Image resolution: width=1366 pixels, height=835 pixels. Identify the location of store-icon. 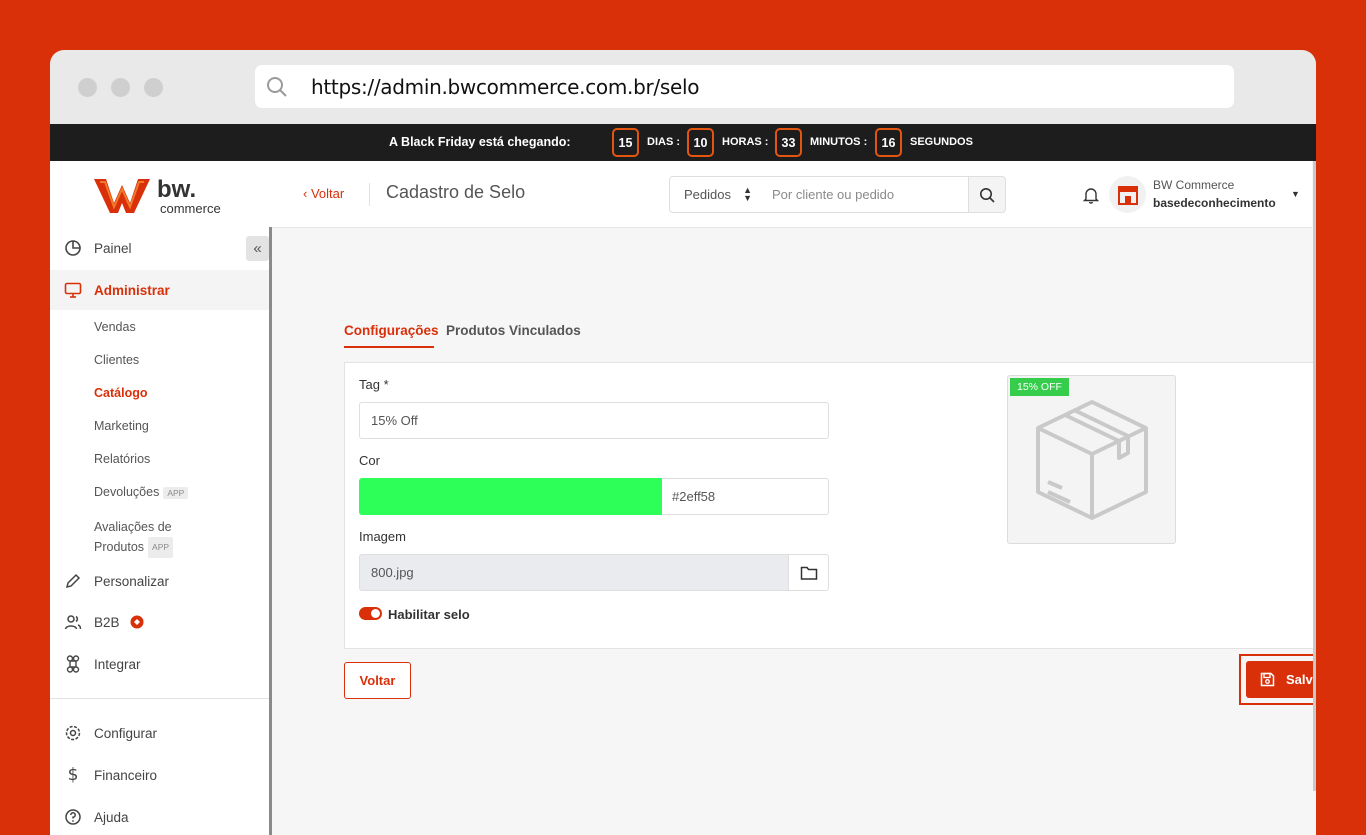
(1127, 195).